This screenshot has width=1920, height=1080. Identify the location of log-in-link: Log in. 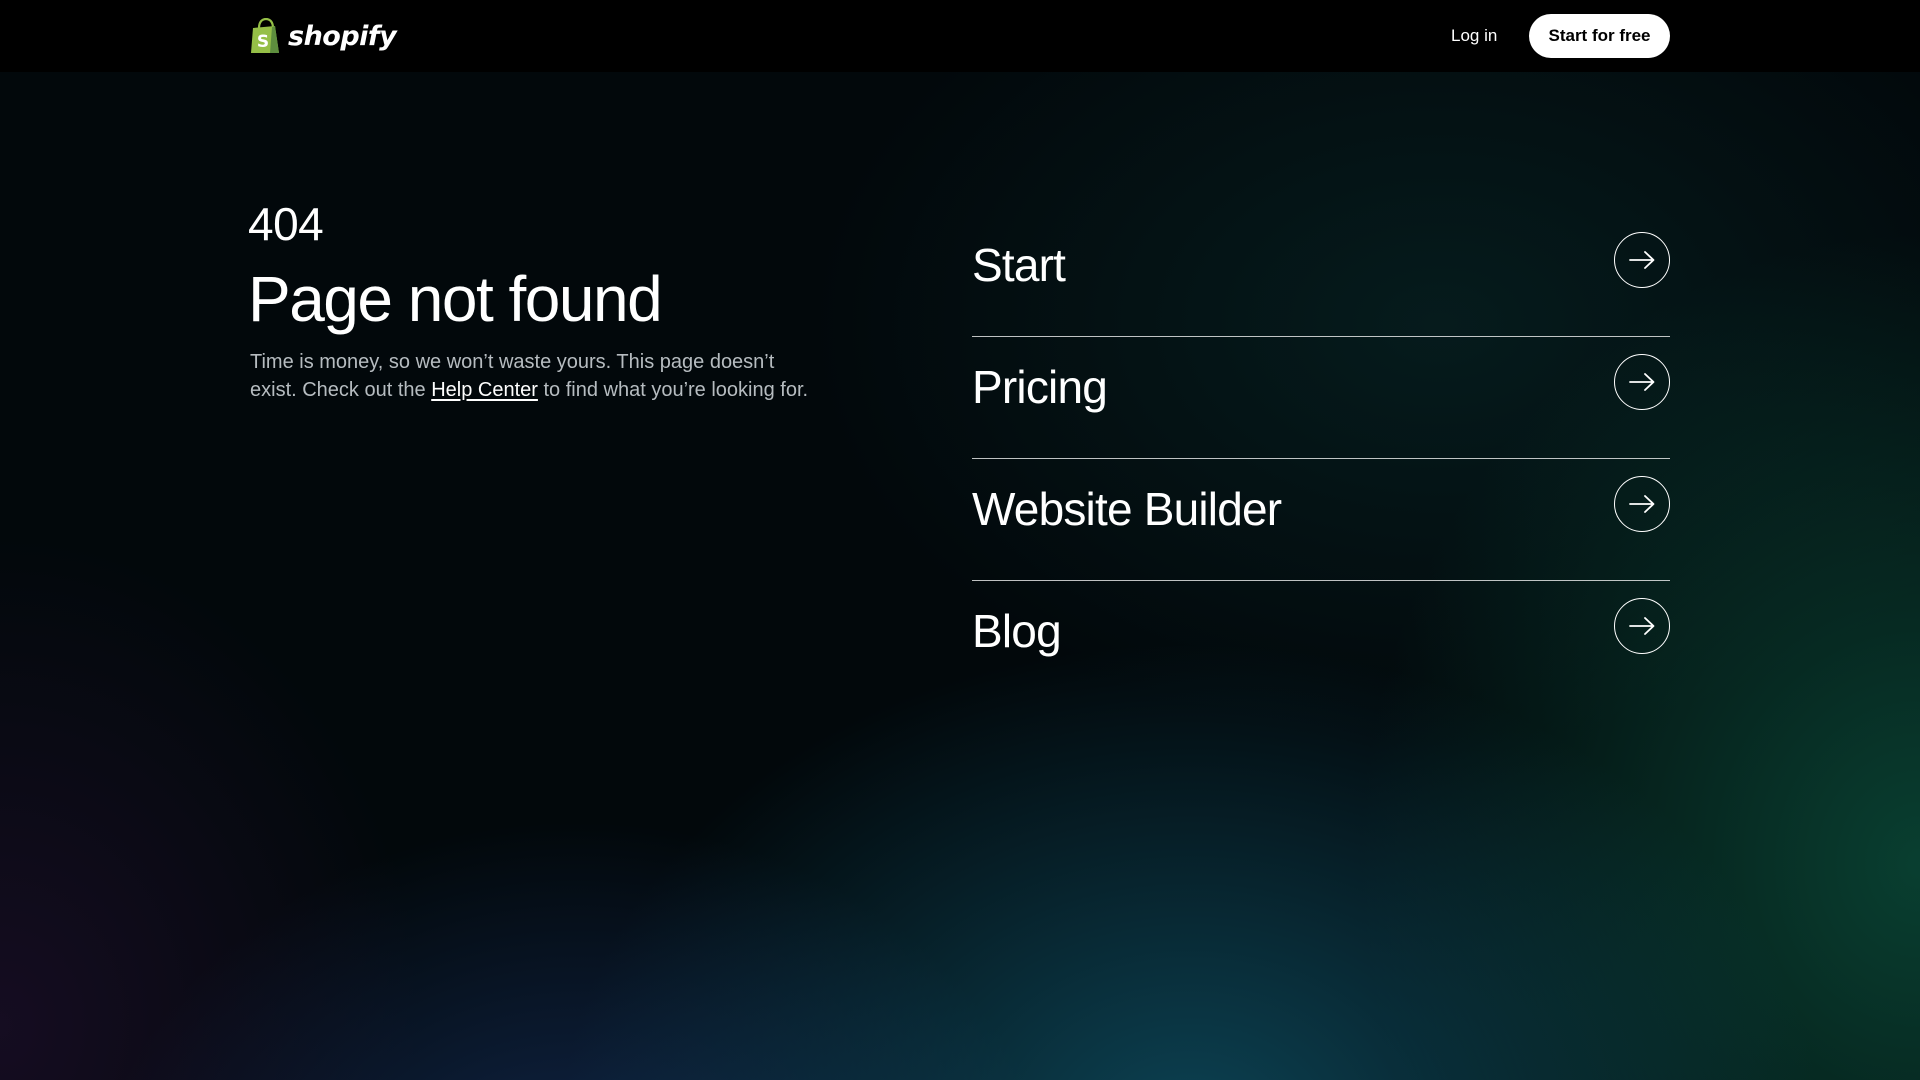
(1474, 36).